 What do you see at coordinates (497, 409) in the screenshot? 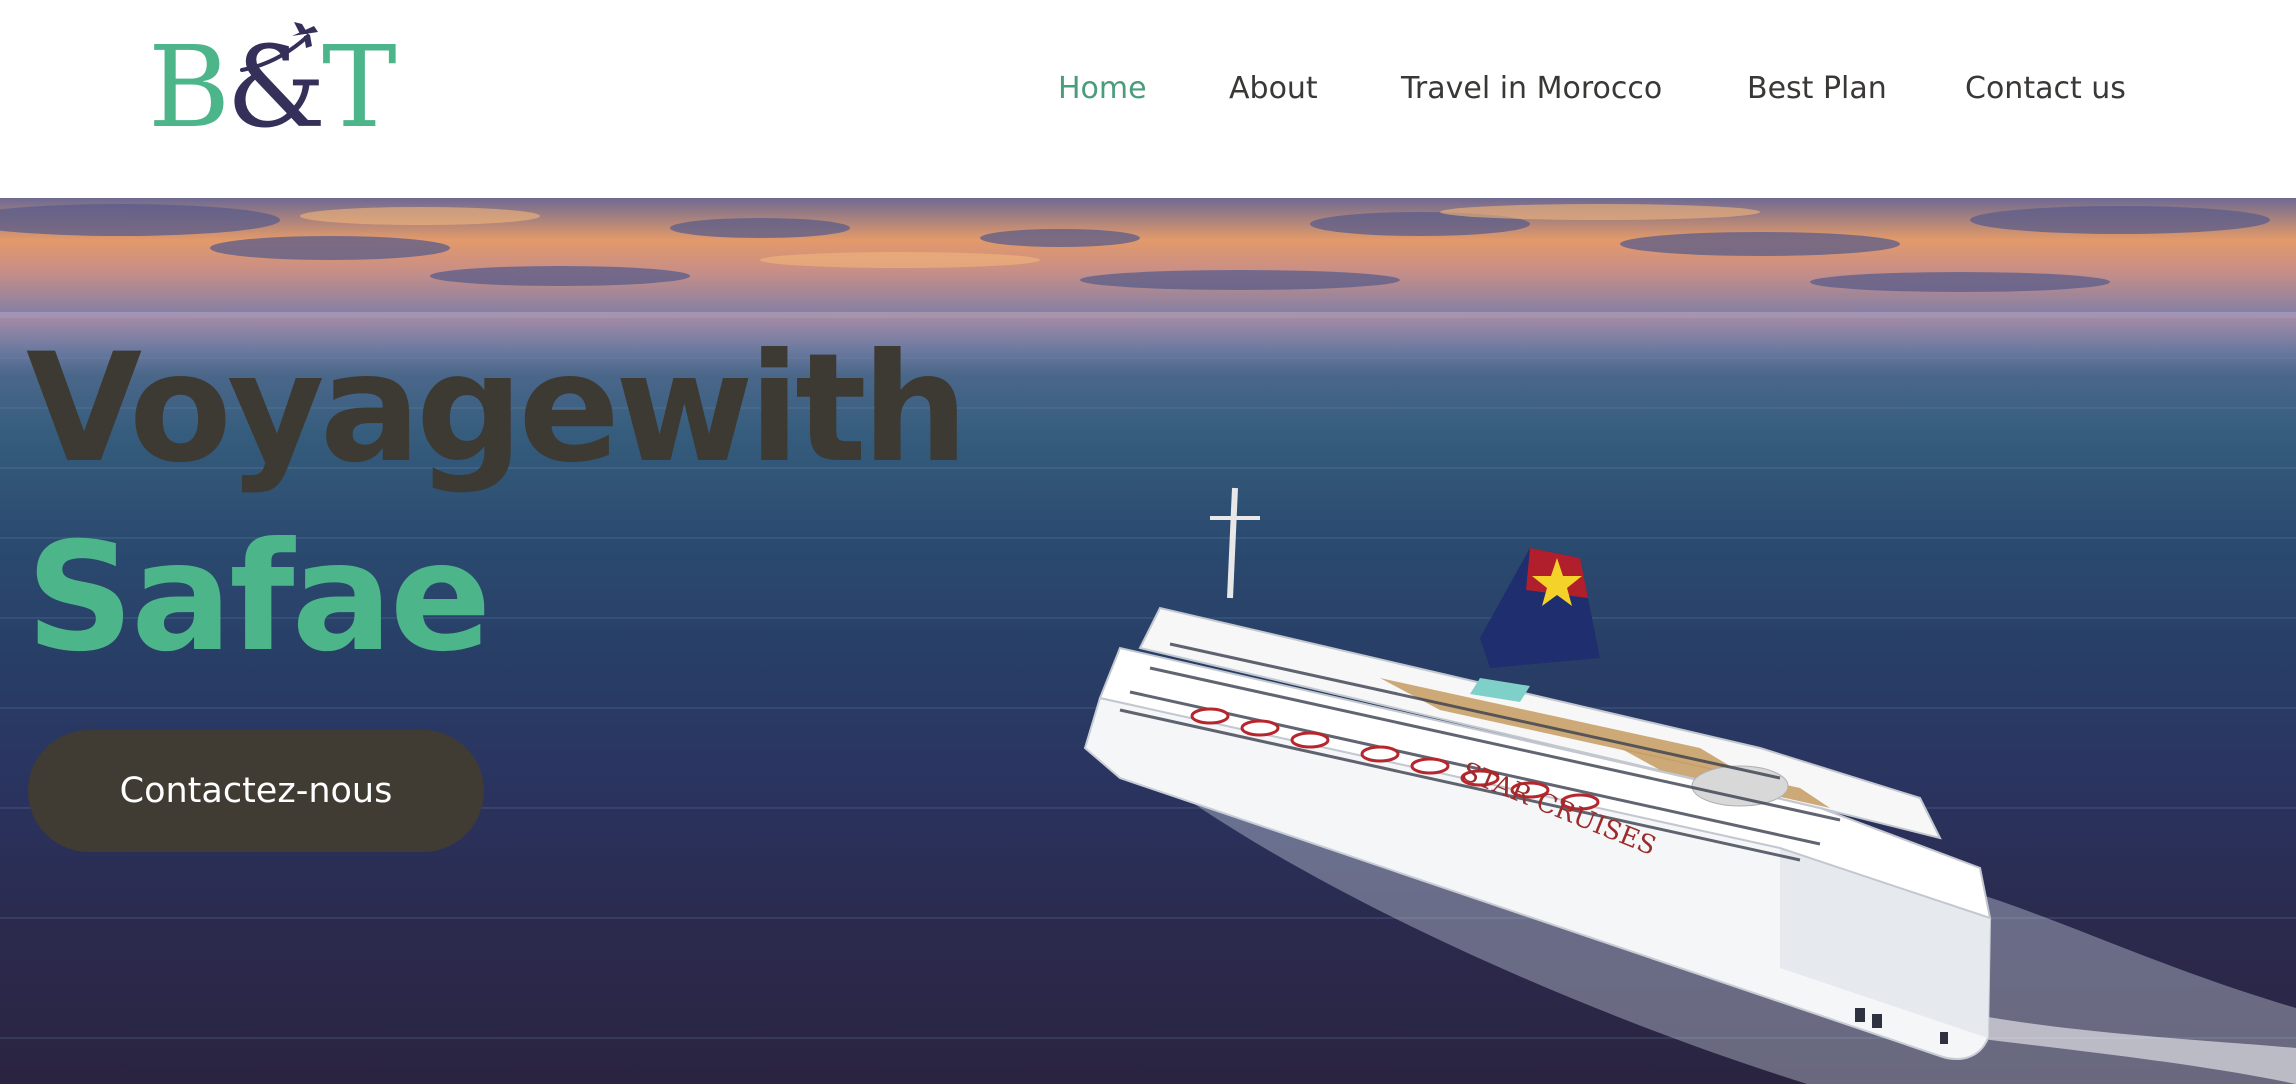
I see `hero-title: Voyagewith` at bounding box center [497, 409].